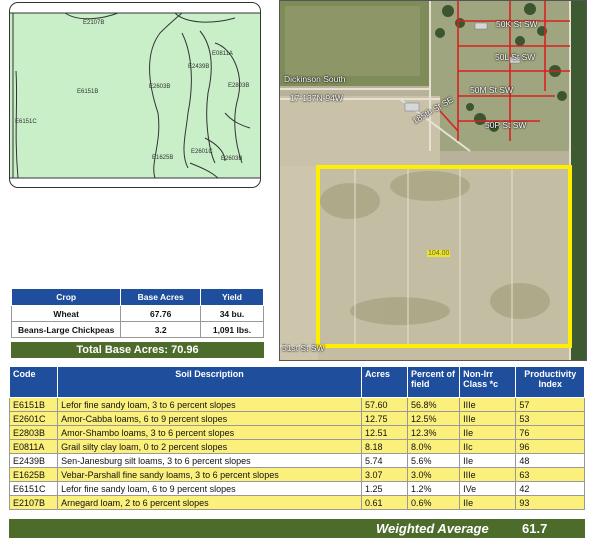 This screenshot has width=597, height=540. Describe the element at coordinates (232, 313) in the screenshot. I see `crop-yield: 34 bu.` at that location.